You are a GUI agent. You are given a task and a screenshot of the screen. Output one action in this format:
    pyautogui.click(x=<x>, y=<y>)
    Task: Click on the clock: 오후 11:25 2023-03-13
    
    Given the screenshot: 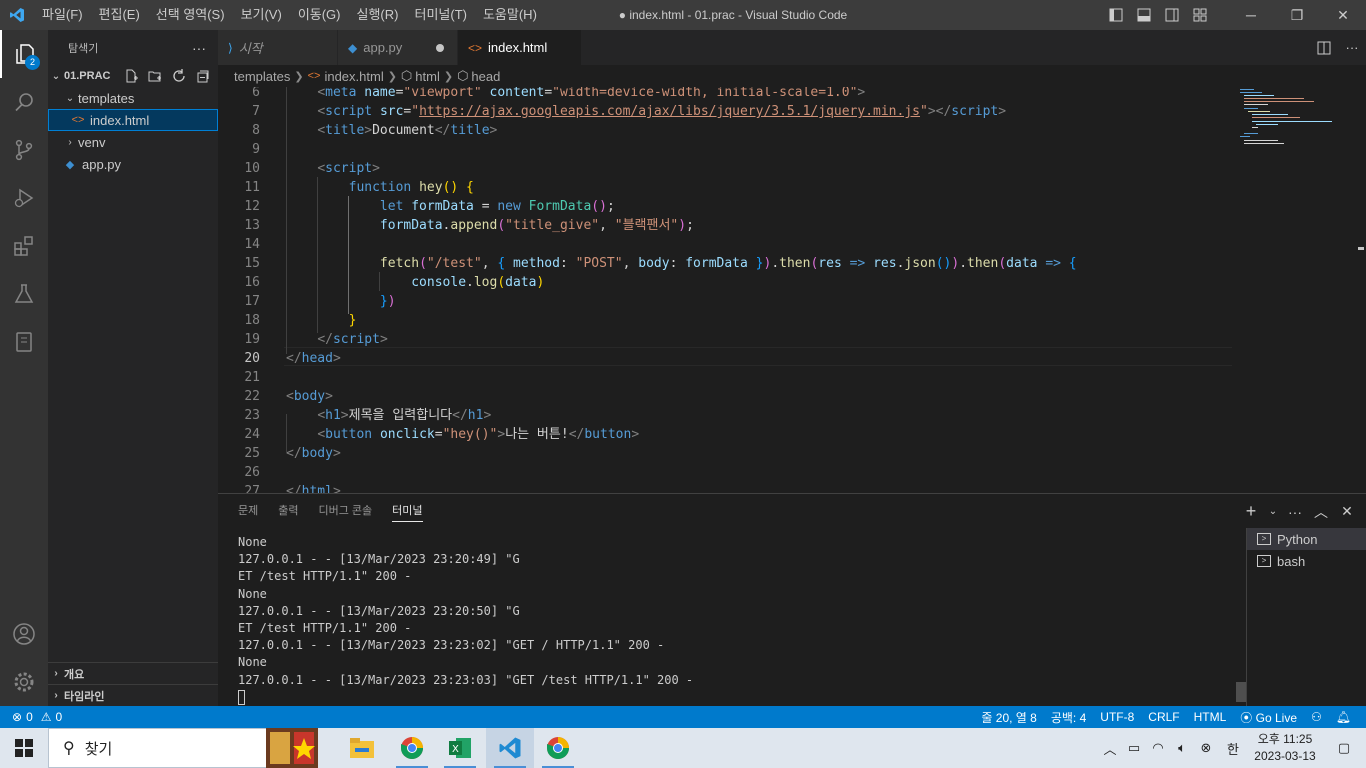 What is the action you would take?
    pyautogui.click(x=1285, y=748)
    